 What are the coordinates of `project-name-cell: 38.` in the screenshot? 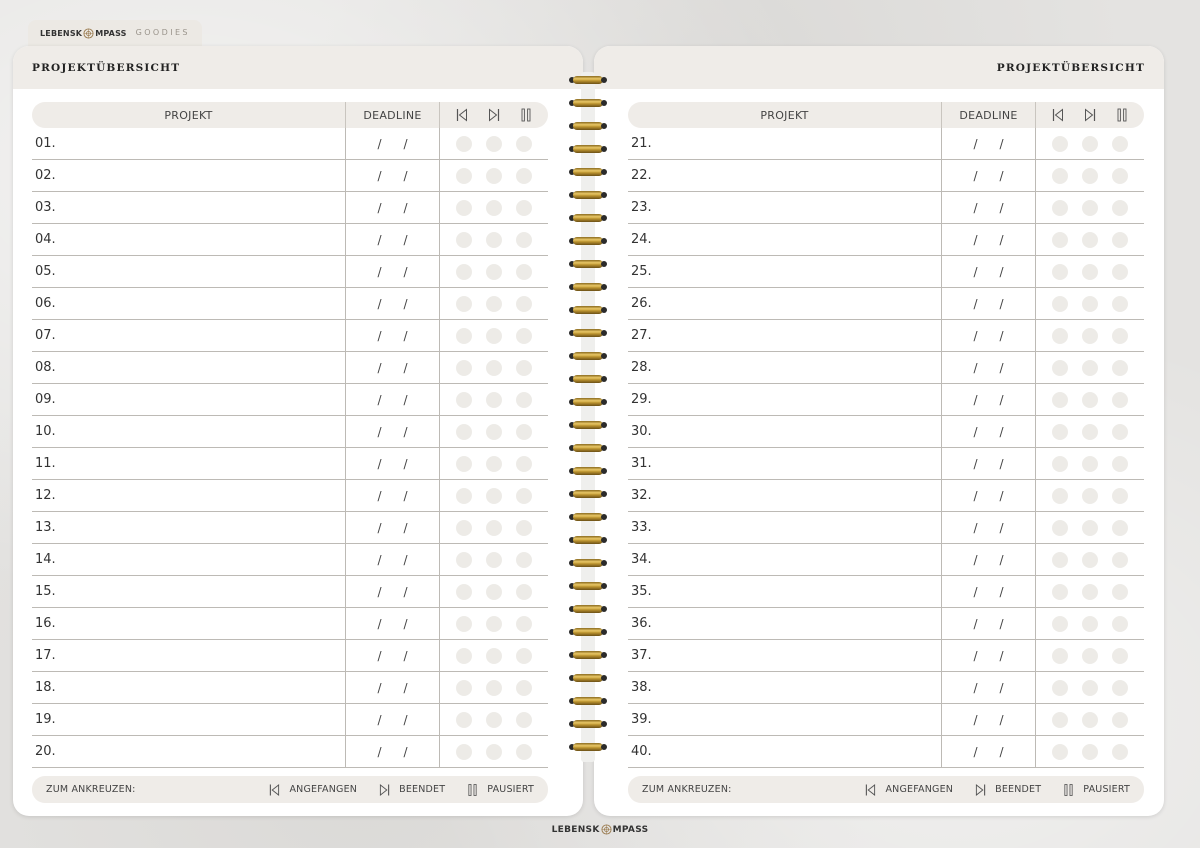 It's located at (785, 687).